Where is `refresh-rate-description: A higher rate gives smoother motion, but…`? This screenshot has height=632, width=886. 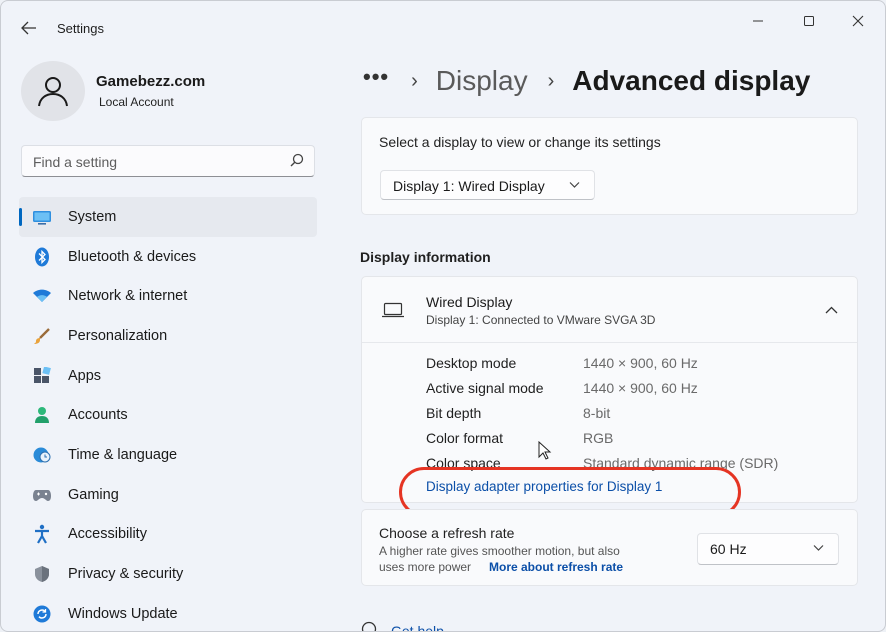 refresh-rate-description: A higher rate gives smoother motion, but… is located at coordinates (499, 551).